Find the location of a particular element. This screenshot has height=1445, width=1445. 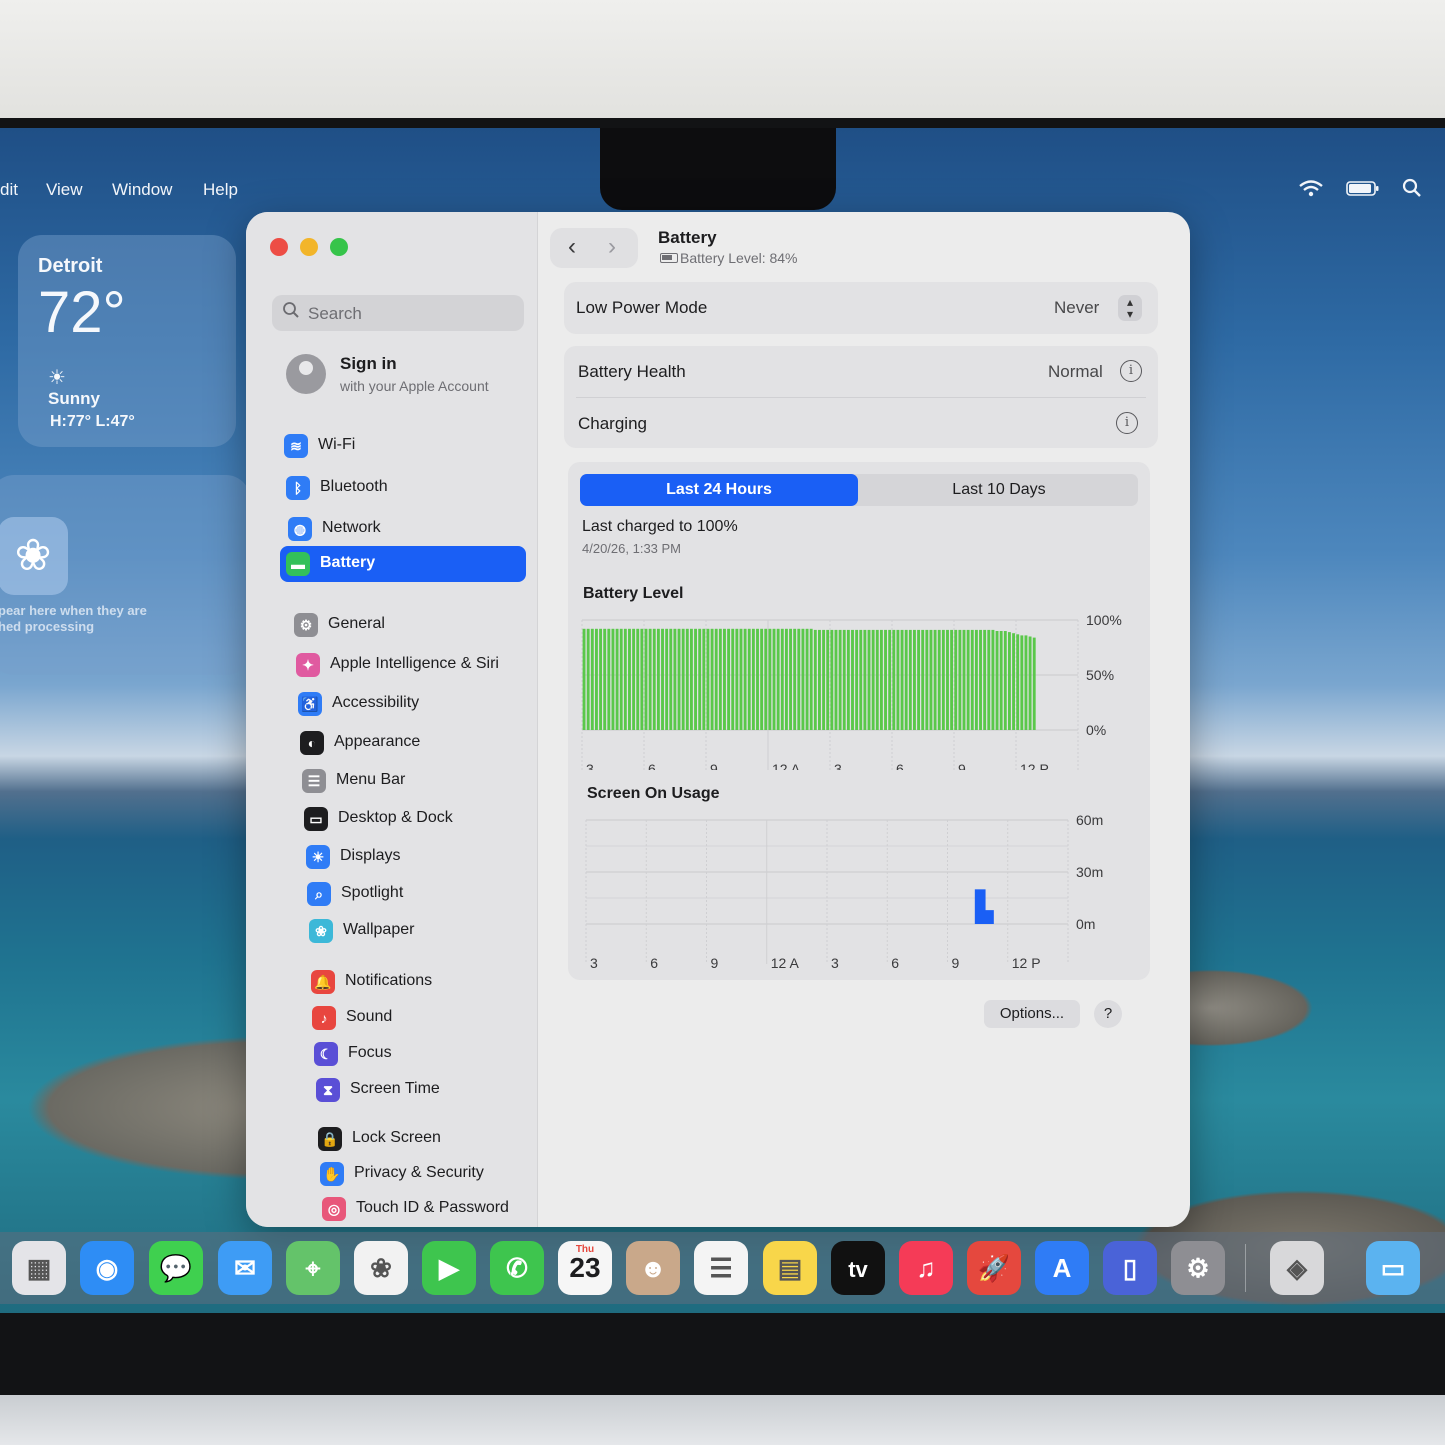

battery-health-value: Normal is located at coordinates (1075, 371).